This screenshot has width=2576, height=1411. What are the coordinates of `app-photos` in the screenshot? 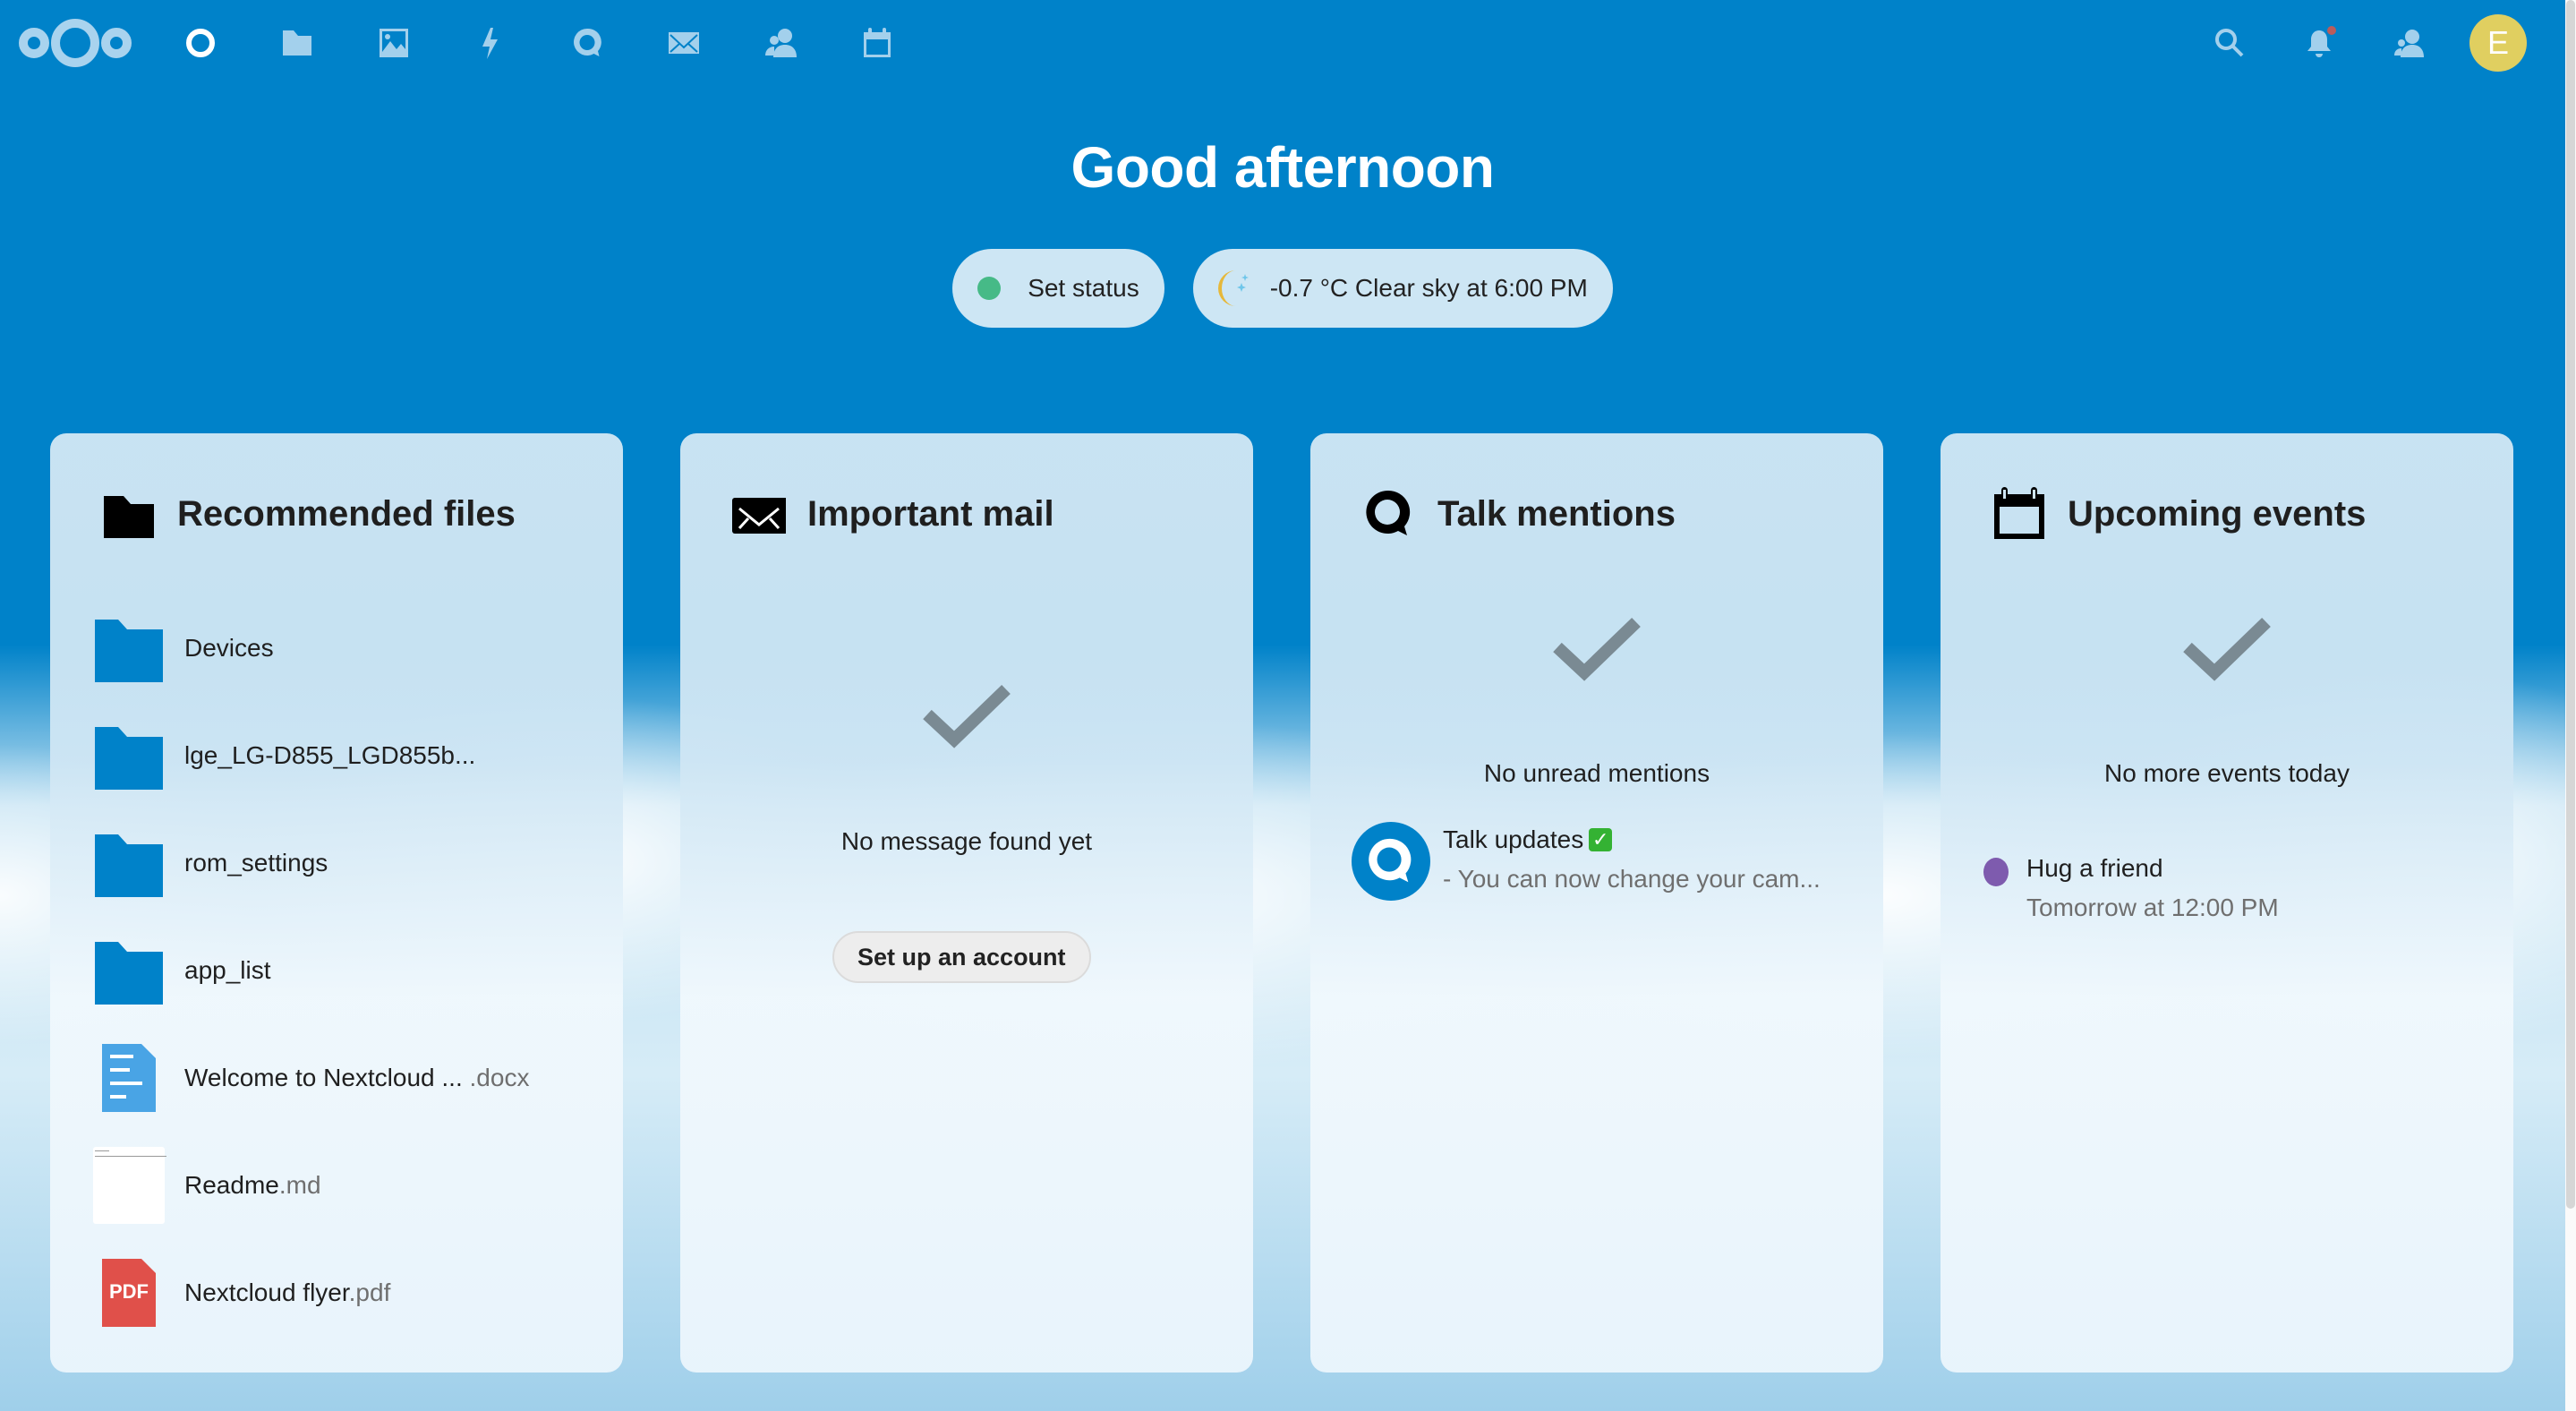 It's located at (393, 42).